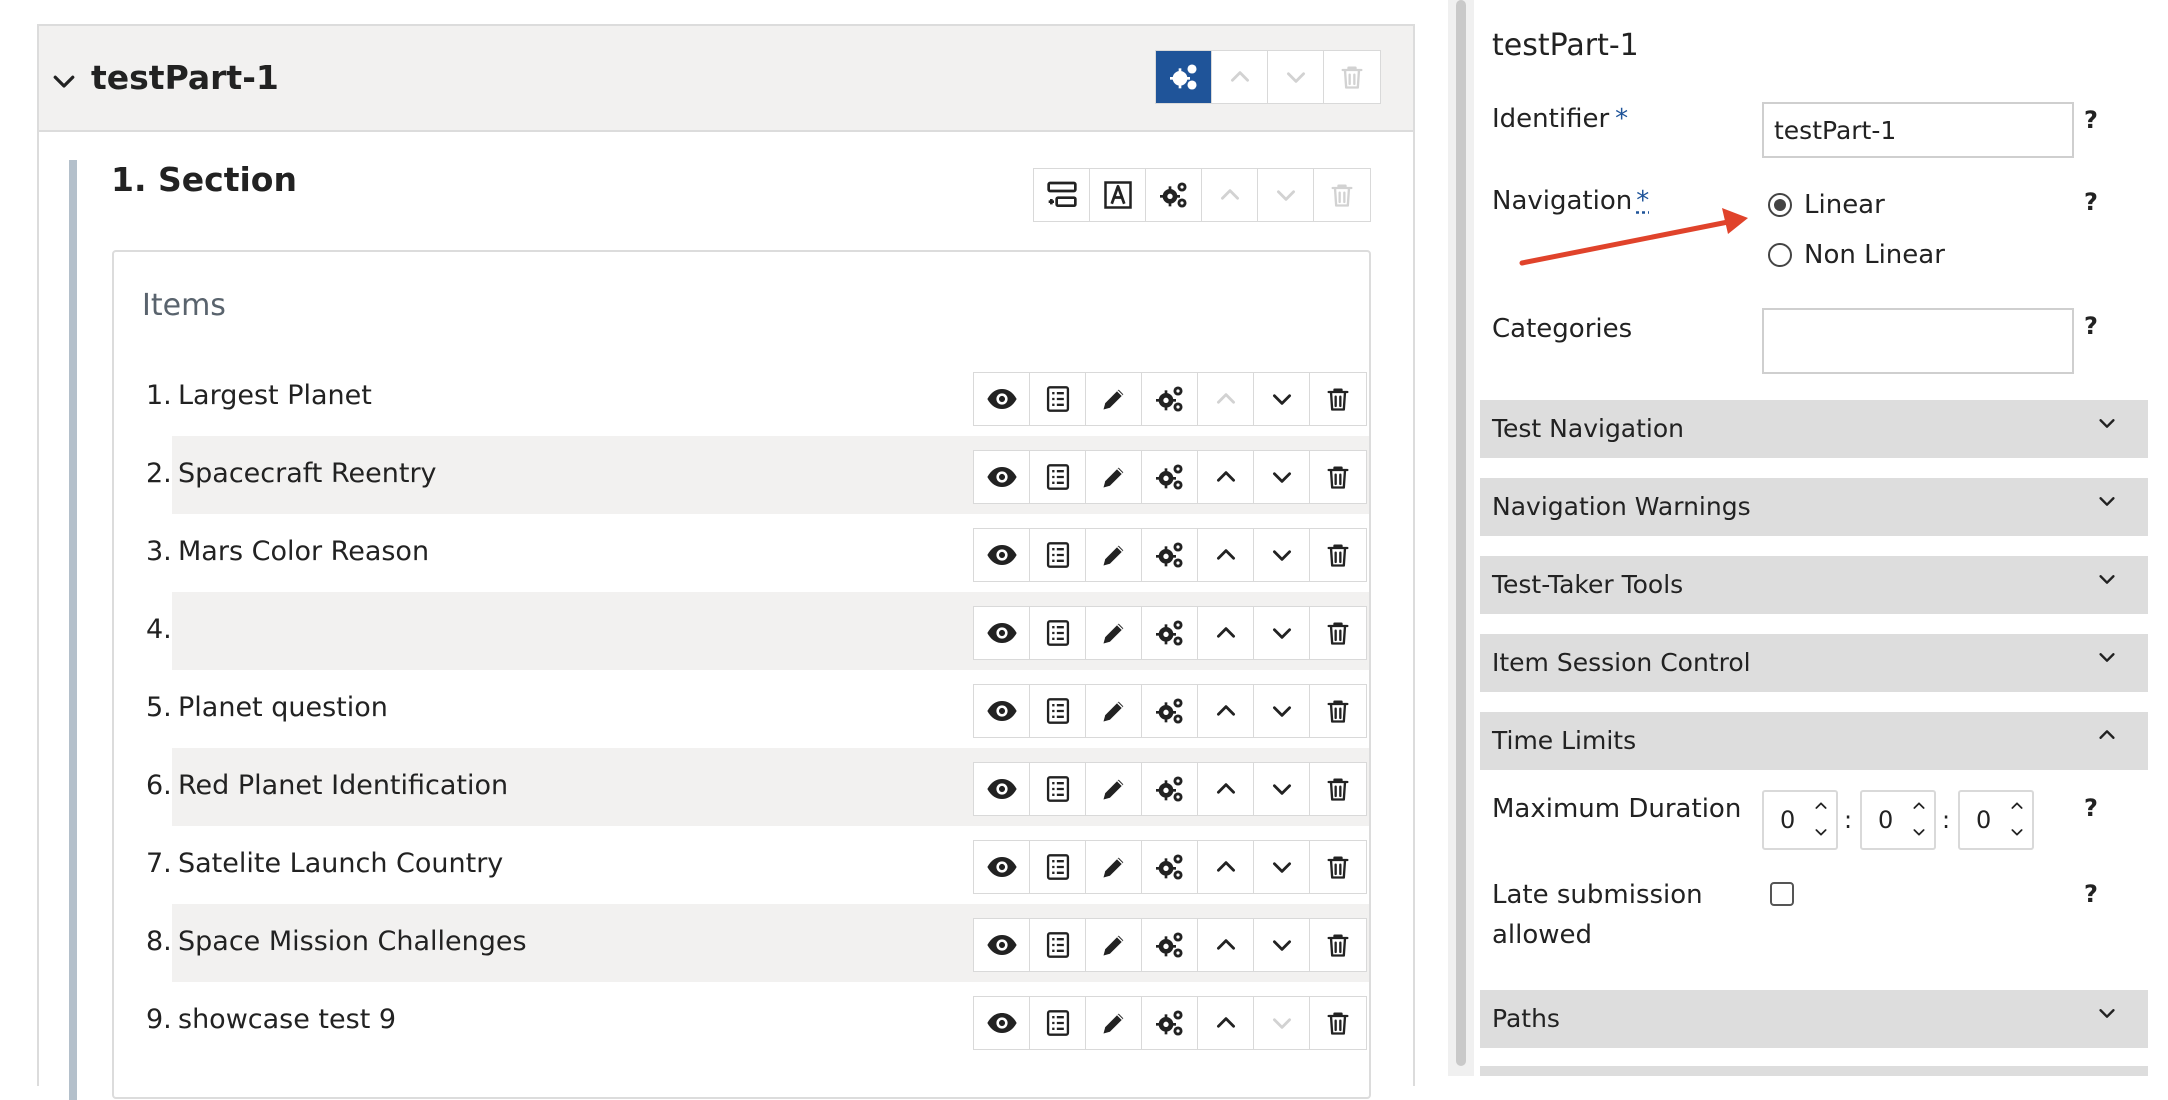  I want to click on accordion-time-limits: Time Limits, so click(1814, 741).